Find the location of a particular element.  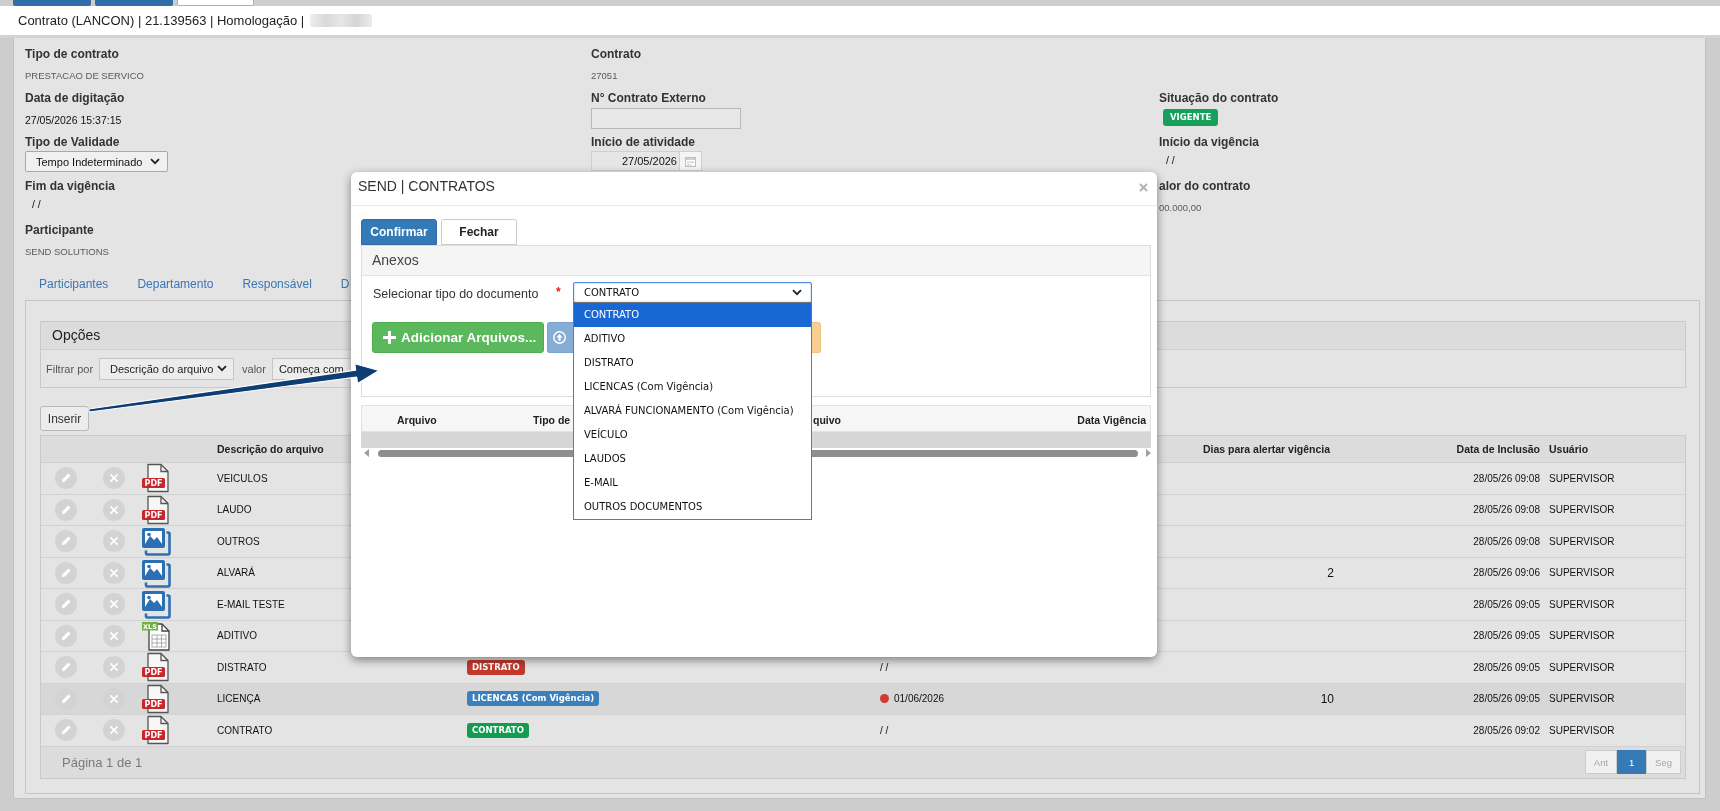

confirm-button: Confirmar is located at coordinates (399, 232).